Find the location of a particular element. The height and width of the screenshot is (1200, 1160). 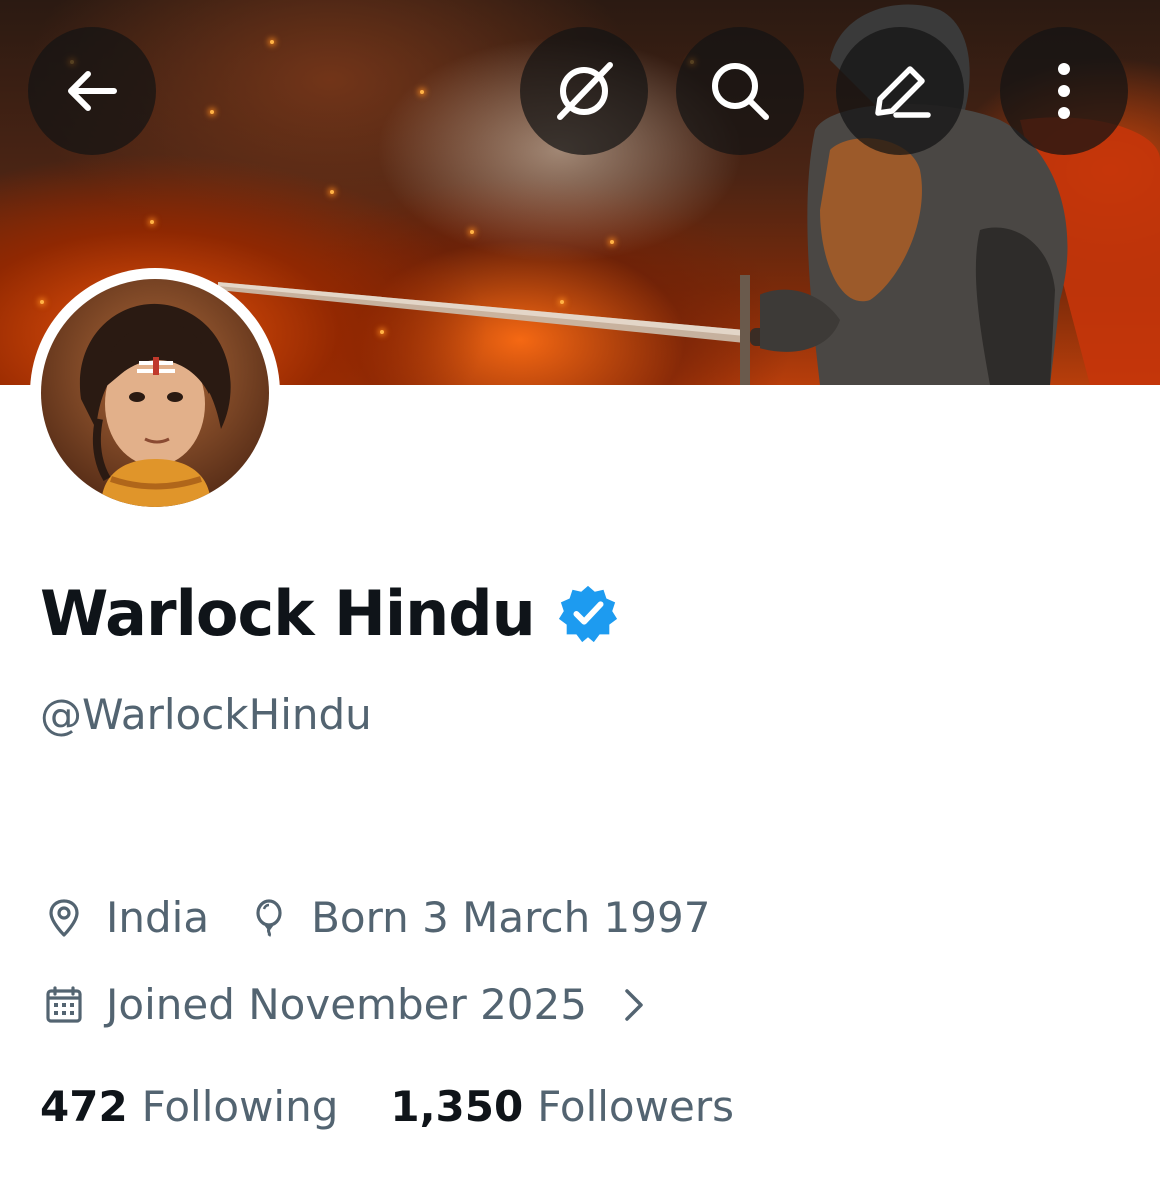

more-options-button is located at coordinates (1064, 91).